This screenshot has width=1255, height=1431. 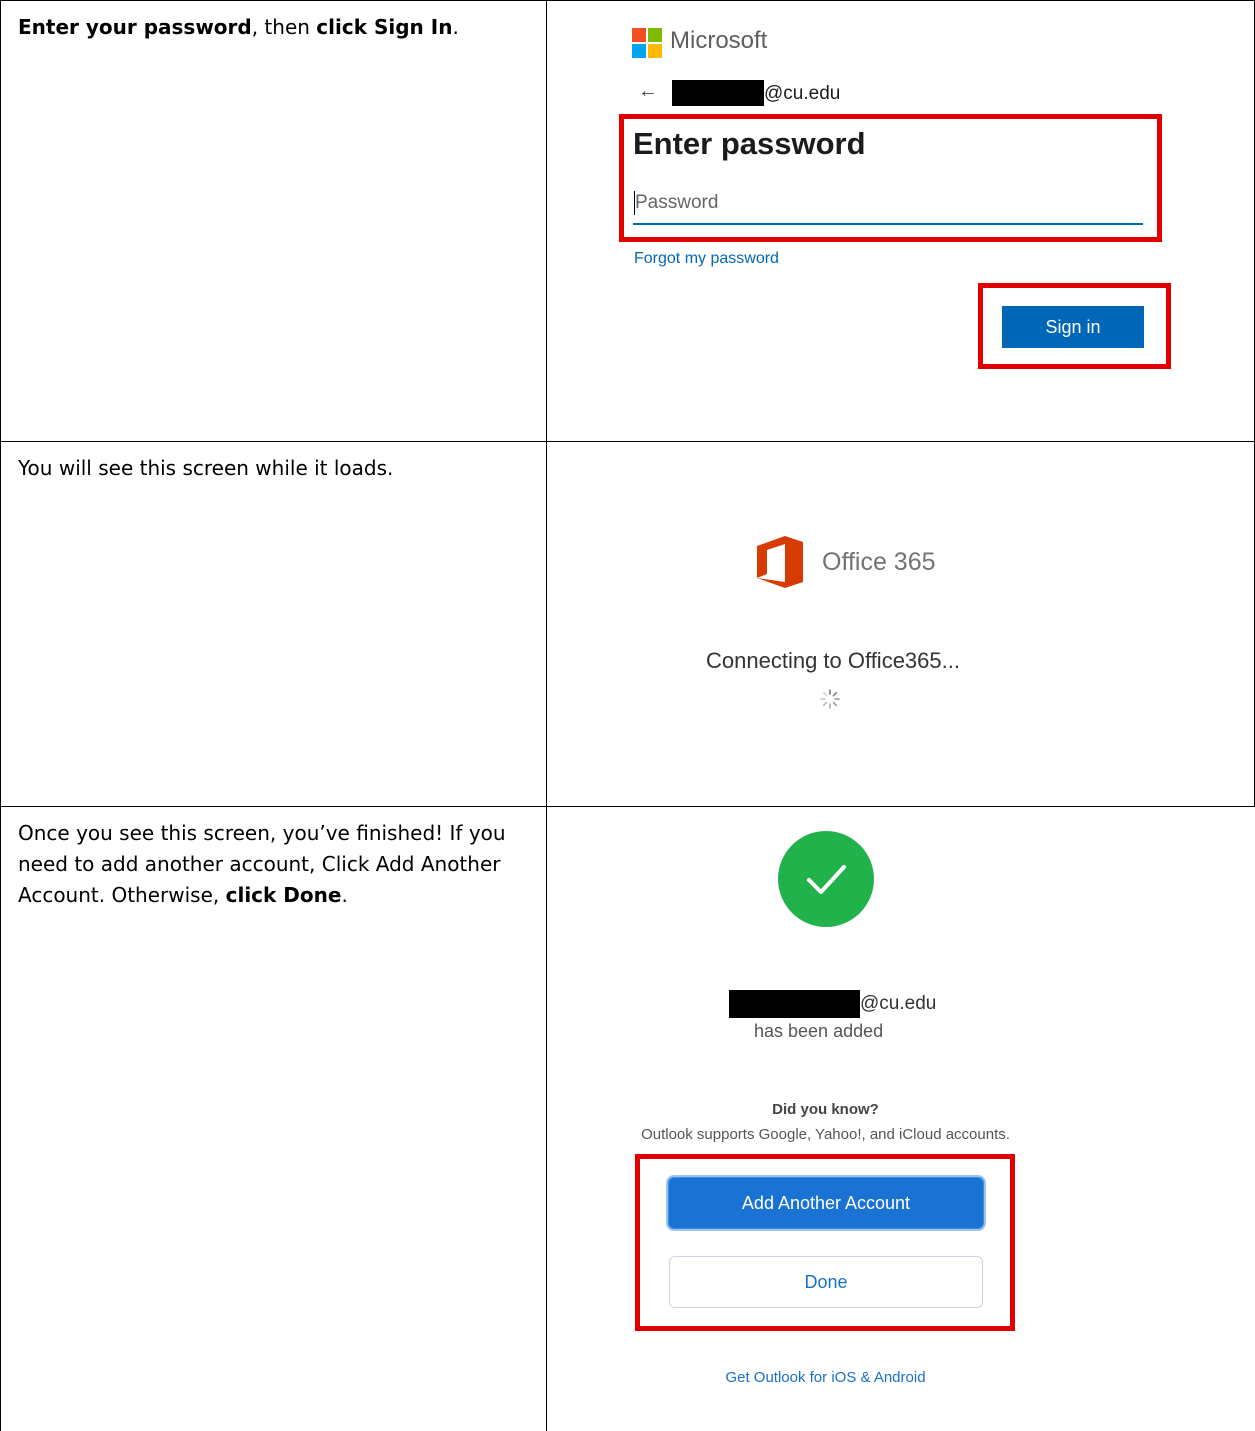 What do you see at coordinates (384, 27) in the screenshot?
I see `instruction-bold: click Sign In` at bounding box center [384, 27].